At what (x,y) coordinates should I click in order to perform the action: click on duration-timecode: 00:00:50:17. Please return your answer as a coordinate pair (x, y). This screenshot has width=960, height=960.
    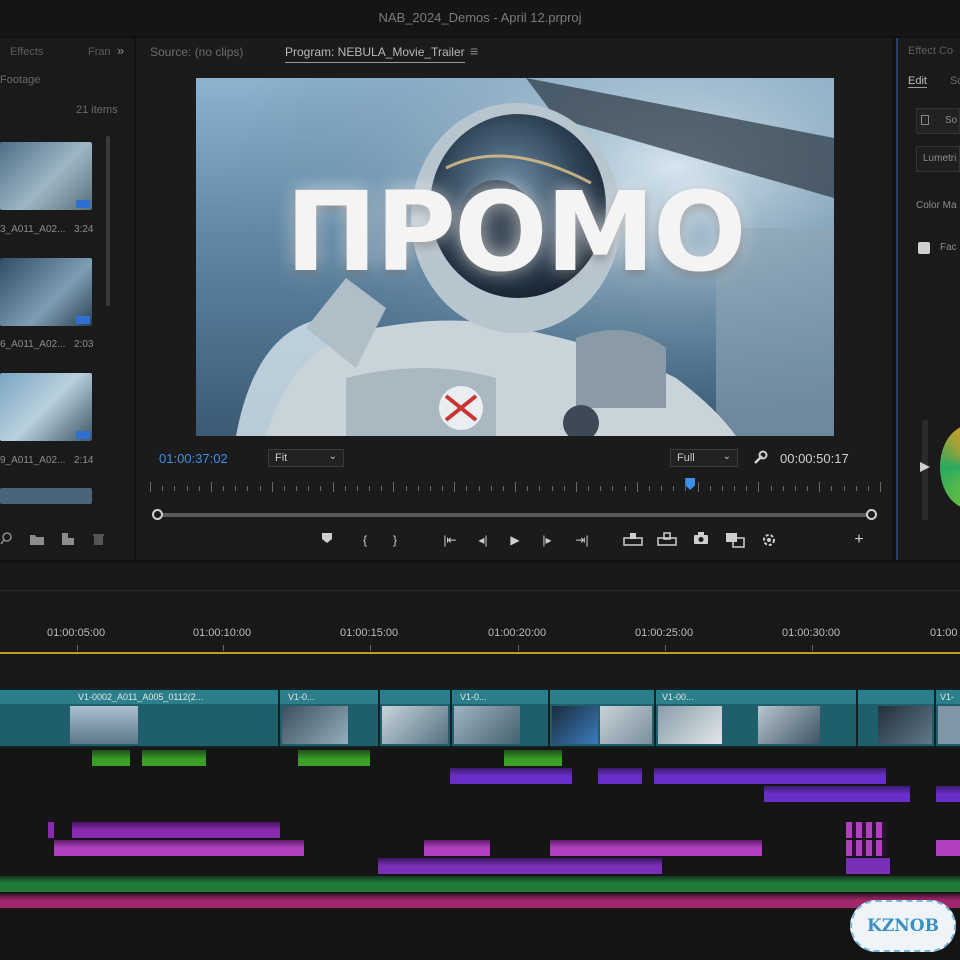
    Looking at the image, I should click on (814, 458).